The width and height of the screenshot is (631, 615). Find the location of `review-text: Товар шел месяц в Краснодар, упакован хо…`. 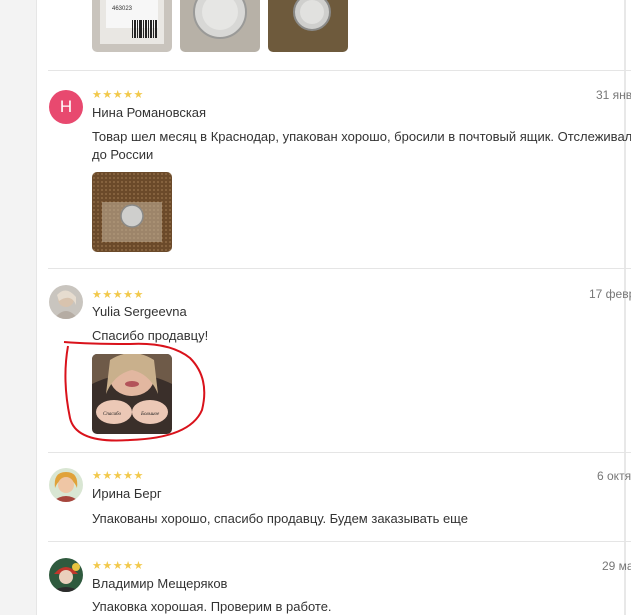

review-text: Товар шел месяц в Краснодар, упакован хо… is located at coordinates (361, 136).